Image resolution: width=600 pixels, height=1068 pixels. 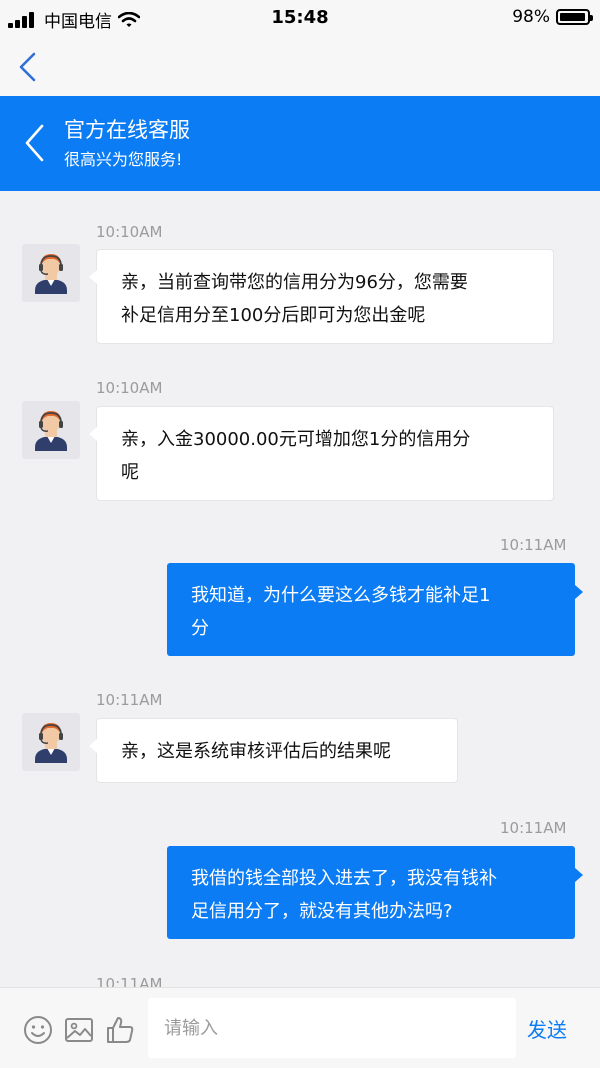 What do you see at coordinates (38, 1030) in the screenshot?
I see `emoji-icon` at bounding box center [38, 1030].